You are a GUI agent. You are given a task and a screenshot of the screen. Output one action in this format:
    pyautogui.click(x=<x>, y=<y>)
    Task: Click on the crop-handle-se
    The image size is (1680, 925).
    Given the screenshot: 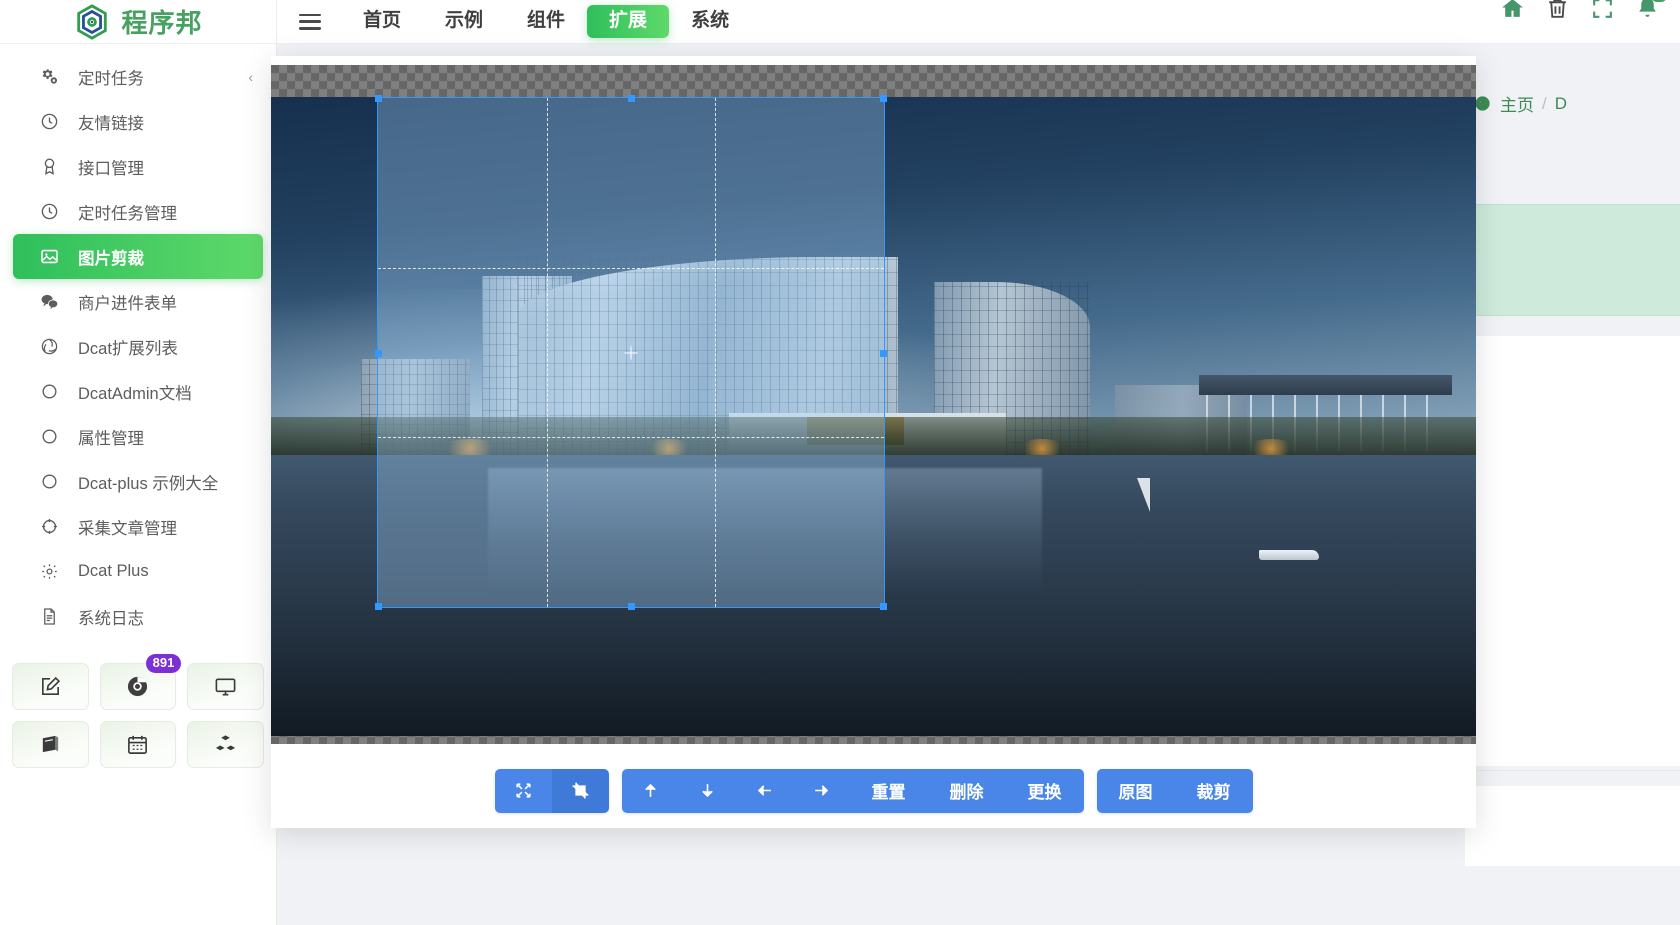 What is the action you would take?
    pyautogui.click(x=883, y=606)
    